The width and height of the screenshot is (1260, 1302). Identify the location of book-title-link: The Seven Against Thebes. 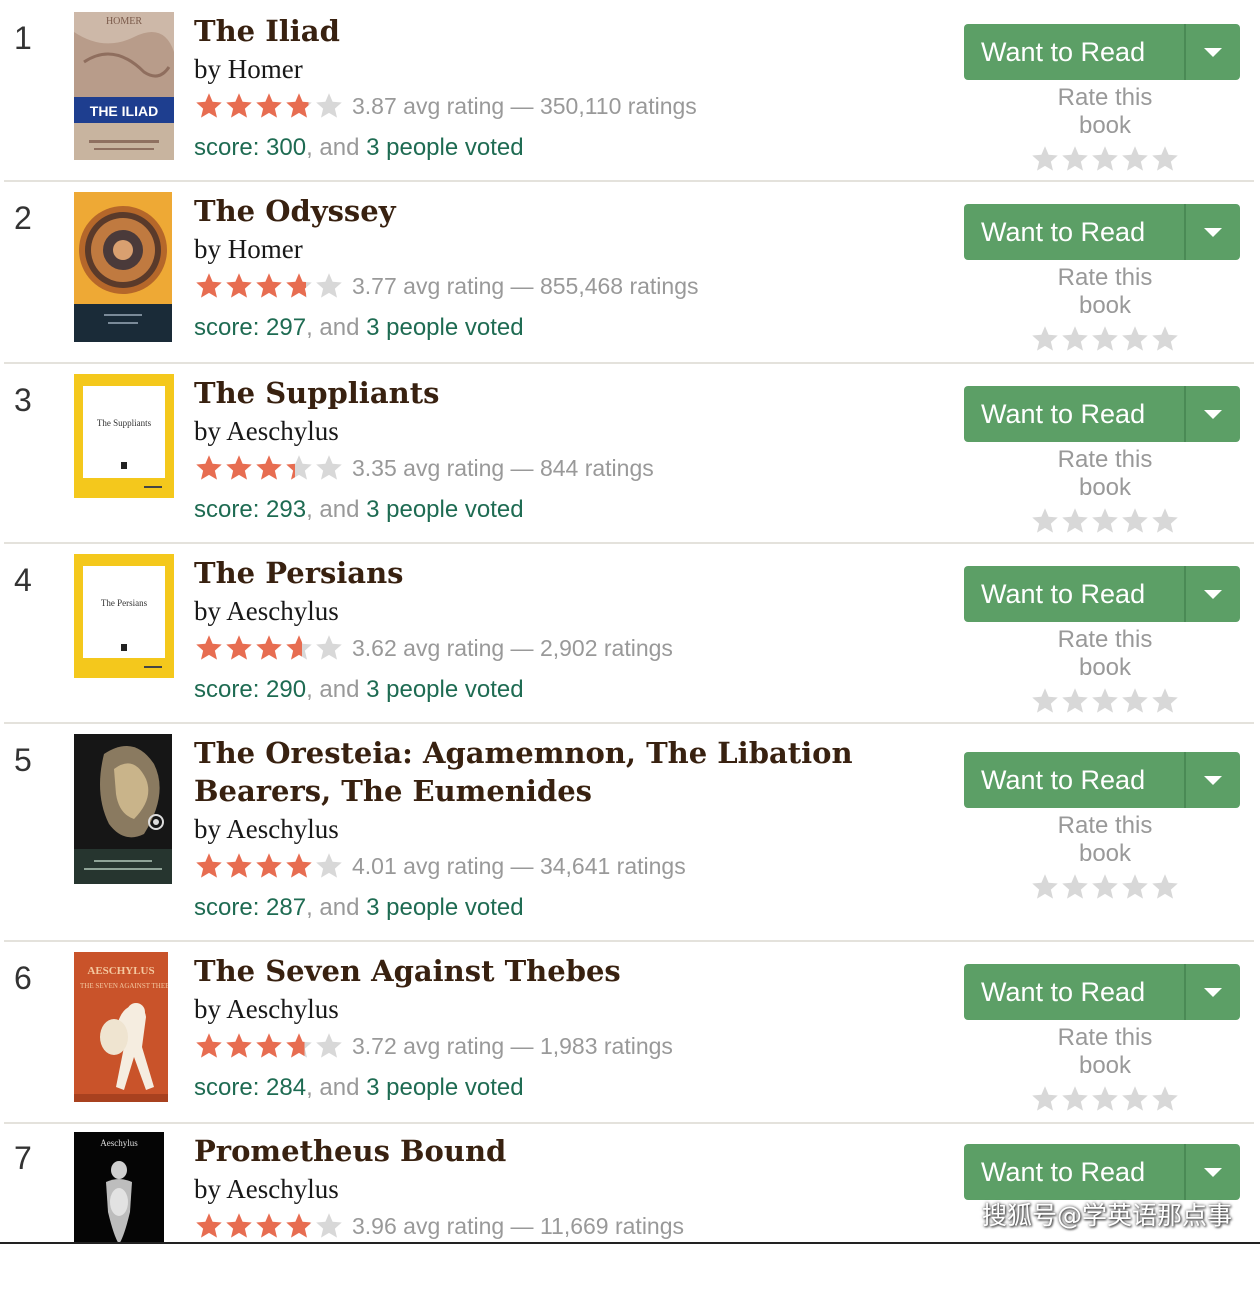
(564, 971).